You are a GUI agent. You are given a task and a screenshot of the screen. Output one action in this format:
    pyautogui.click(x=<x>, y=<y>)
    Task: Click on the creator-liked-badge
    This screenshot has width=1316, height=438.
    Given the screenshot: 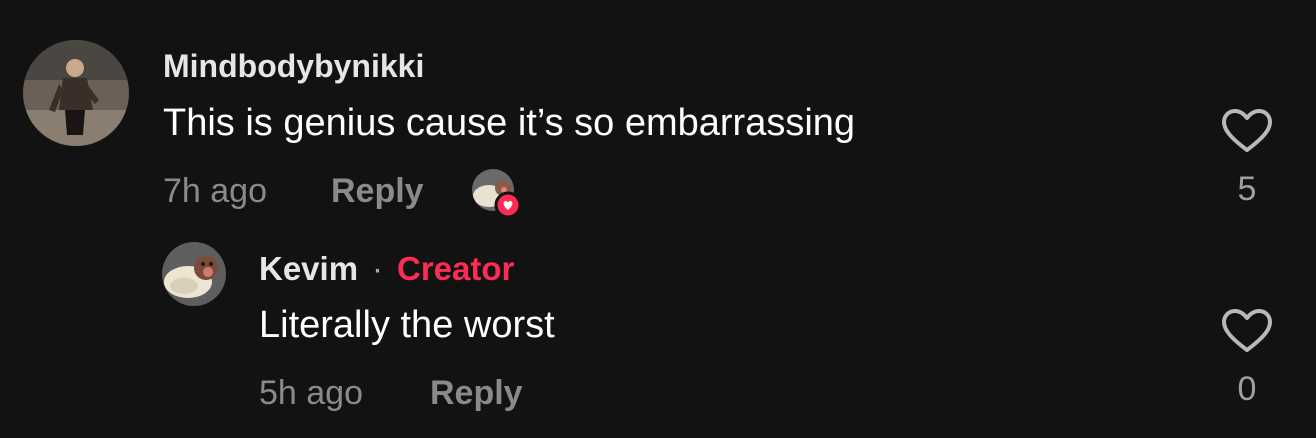 What is the action you would take?
    pyautogui.click(x=496, y=193)
    